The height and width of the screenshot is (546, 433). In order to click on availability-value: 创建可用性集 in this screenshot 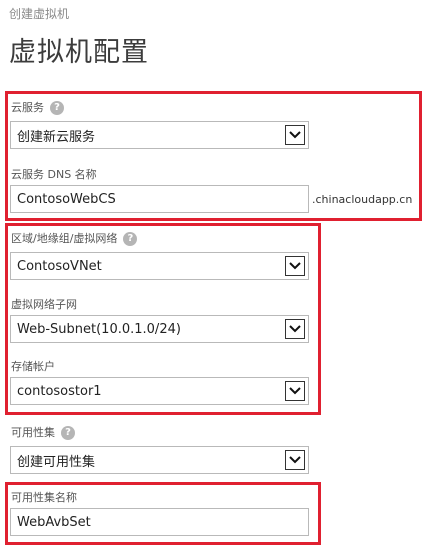, I will do `click(56, 462)`.